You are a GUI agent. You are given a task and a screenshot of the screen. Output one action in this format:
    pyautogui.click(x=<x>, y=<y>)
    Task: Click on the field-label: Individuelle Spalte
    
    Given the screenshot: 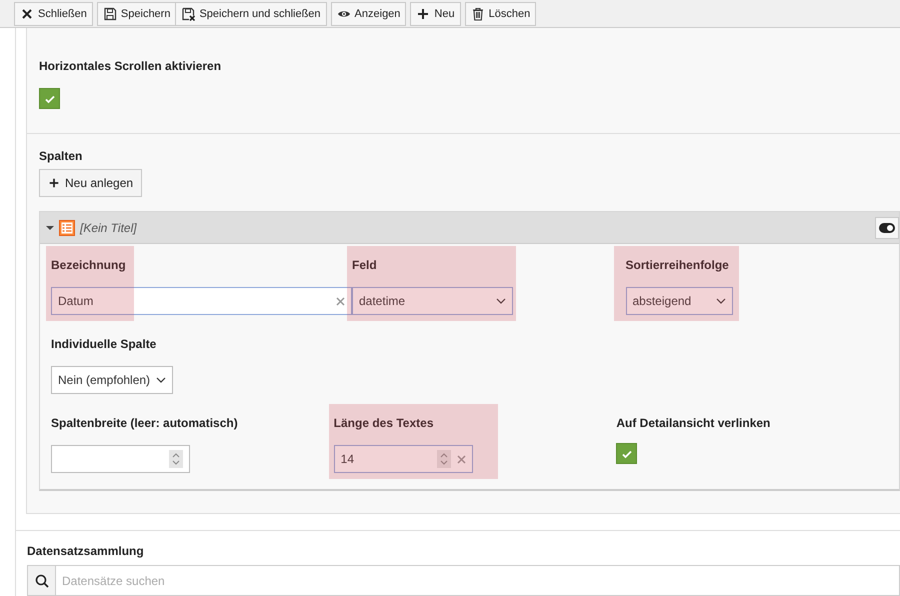 What is the action you would take?
    pyautogui.click(x=104, y=344)
    